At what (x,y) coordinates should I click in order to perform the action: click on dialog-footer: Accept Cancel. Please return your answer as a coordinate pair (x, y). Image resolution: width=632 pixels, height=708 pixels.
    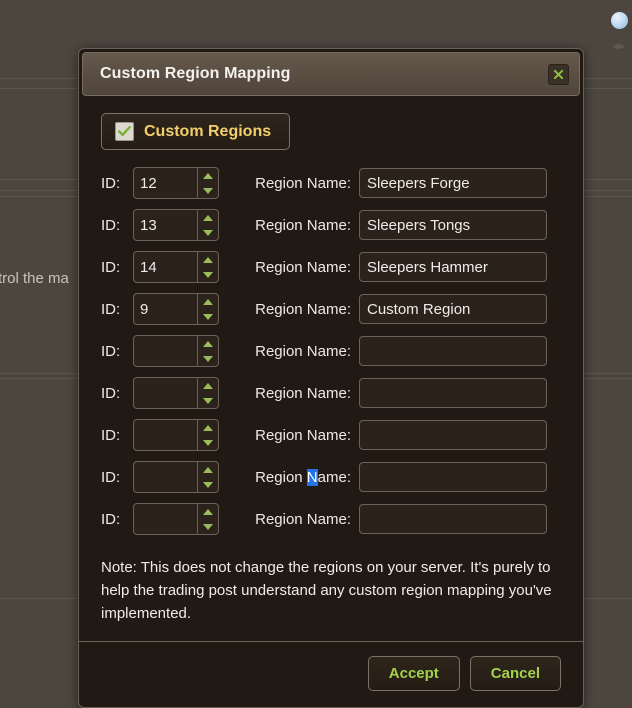
    Looking at the image, I should click on (331, 674).